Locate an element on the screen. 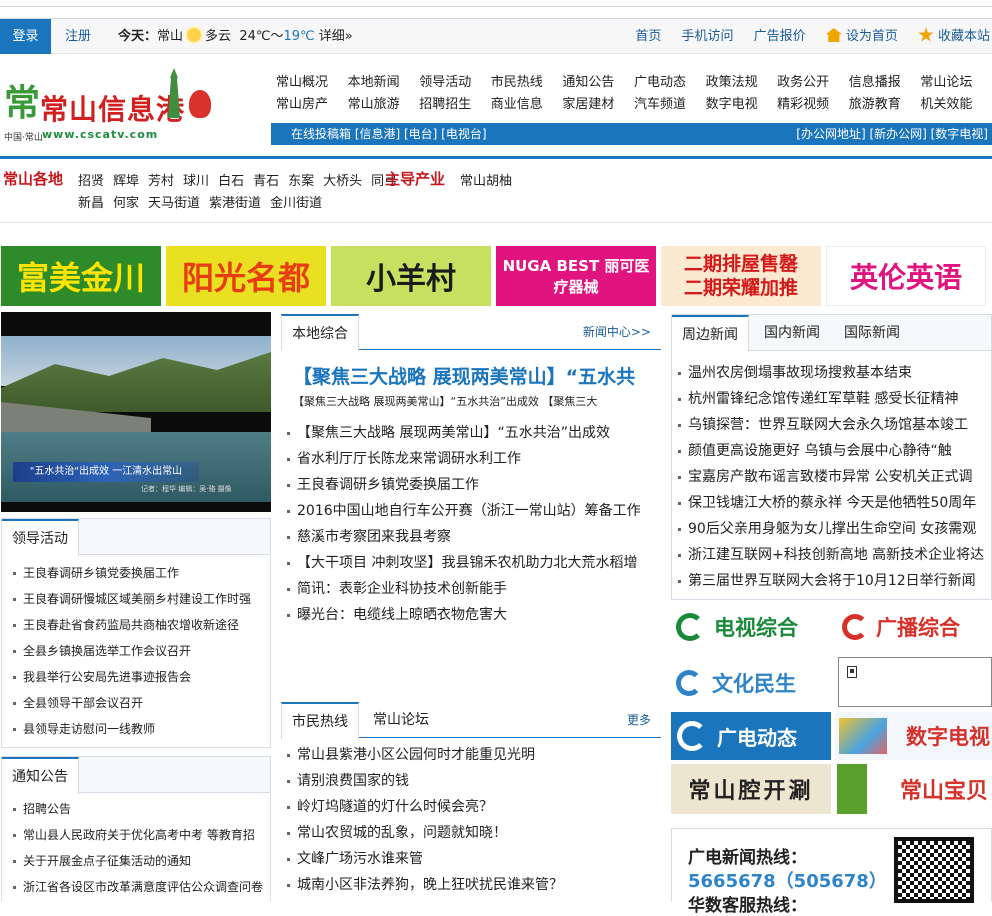 This screenshot has width=992, height=916. news-center-link: 新闻中心>> is located at coordinates (617, 332).